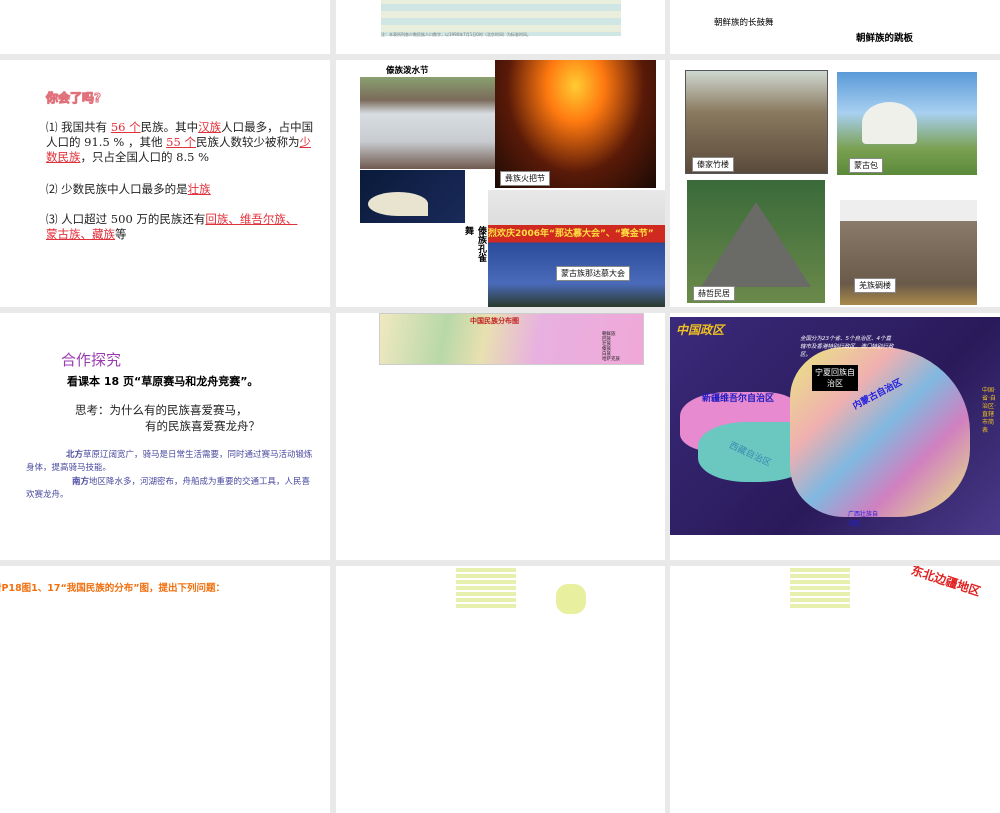 This screenshot has width=1000, height=813. Describe the element at coordinates (500, 436) in the screenshot. I see `slide-thumbnail-ethnic-map: 中国民族分布图 朝鲜族 回族 壮族 傣族 白族 哈萨克族` at that location.